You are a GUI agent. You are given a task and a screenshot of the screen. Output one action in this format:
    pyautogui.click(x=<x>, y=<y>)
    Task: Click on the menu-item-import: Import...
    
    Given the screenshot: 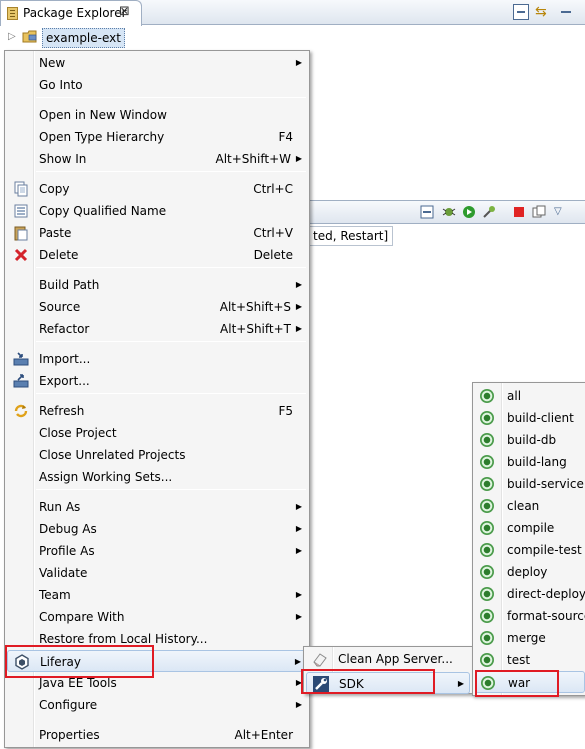 What is the action you would take?
    pyautogui.click(x=157, y=359)
    